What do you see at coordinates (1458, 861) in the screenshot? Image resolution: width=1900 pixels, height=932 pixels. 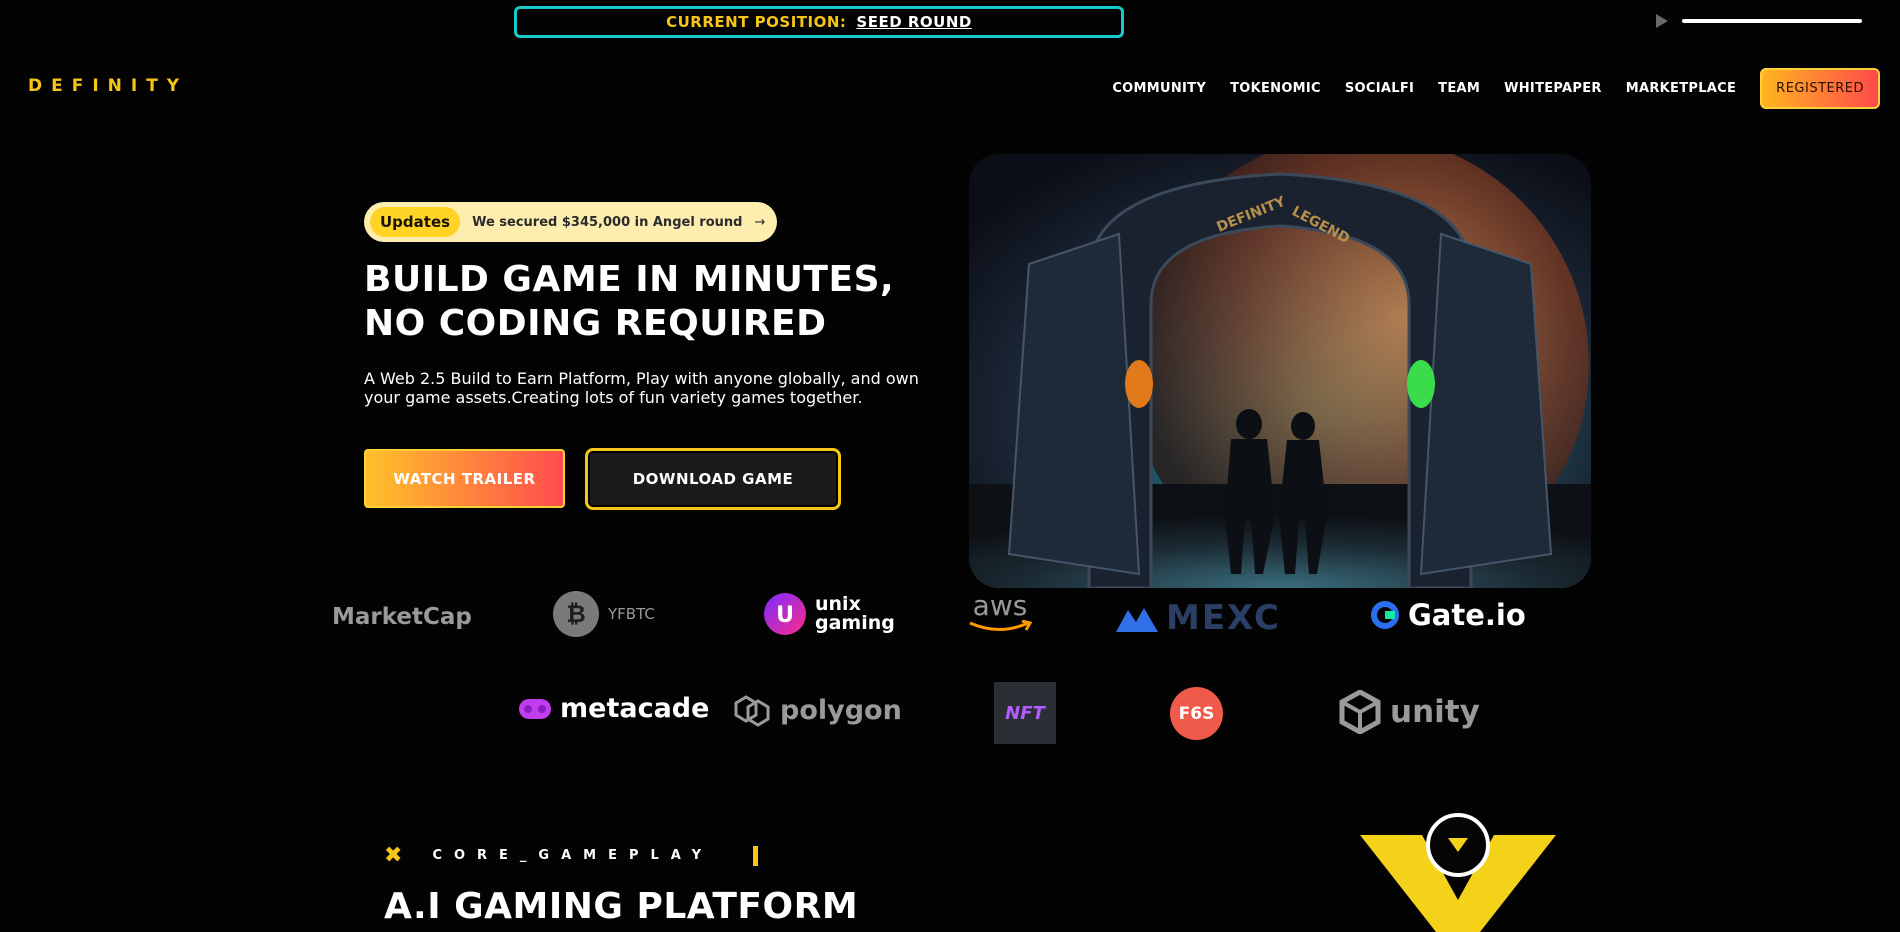 I see `v-emblem-scroll-icon` at bounding box center [1458, 861].